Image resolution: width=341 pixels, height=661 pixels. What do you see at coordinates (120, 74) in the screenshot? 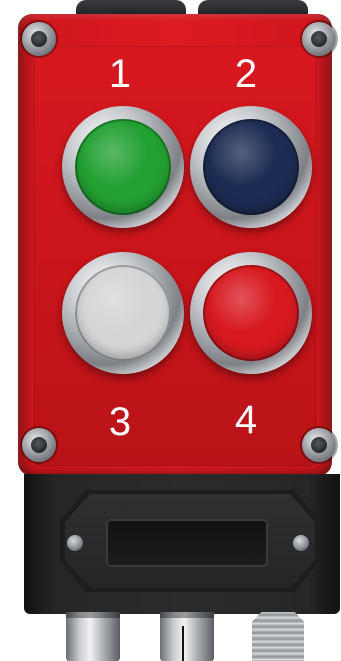
I see `button-number-1: 1` at bounding box center [120, 74].